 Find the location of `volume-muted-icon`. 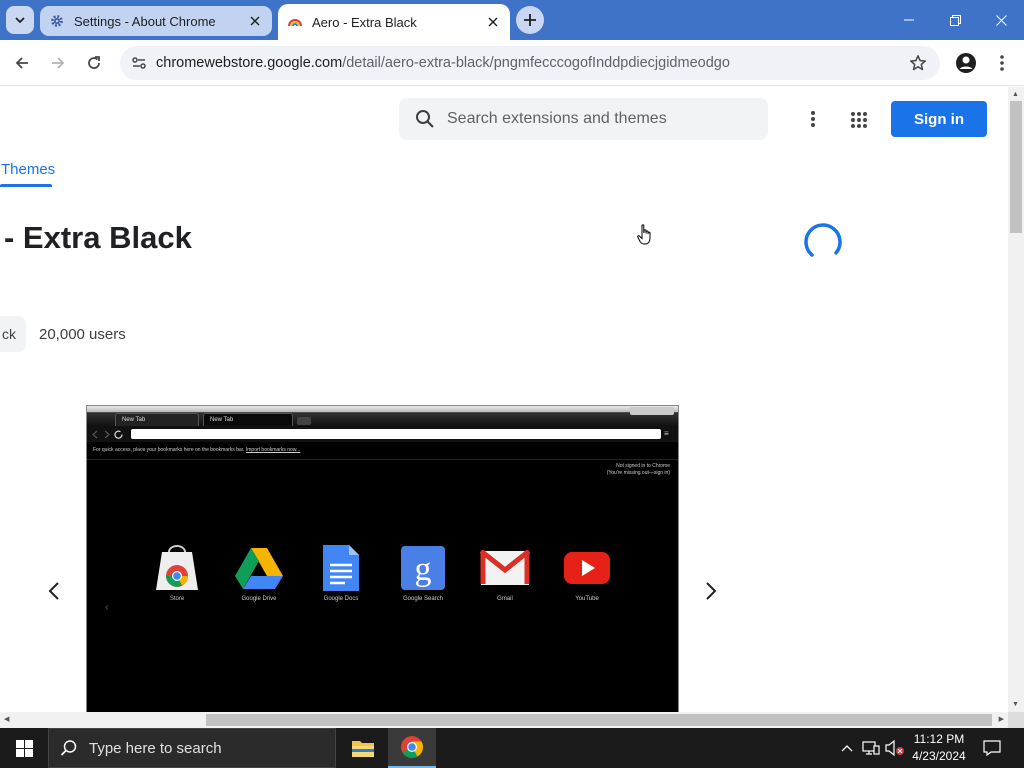

volume-muted-icon is located at coordinates (894, 748).